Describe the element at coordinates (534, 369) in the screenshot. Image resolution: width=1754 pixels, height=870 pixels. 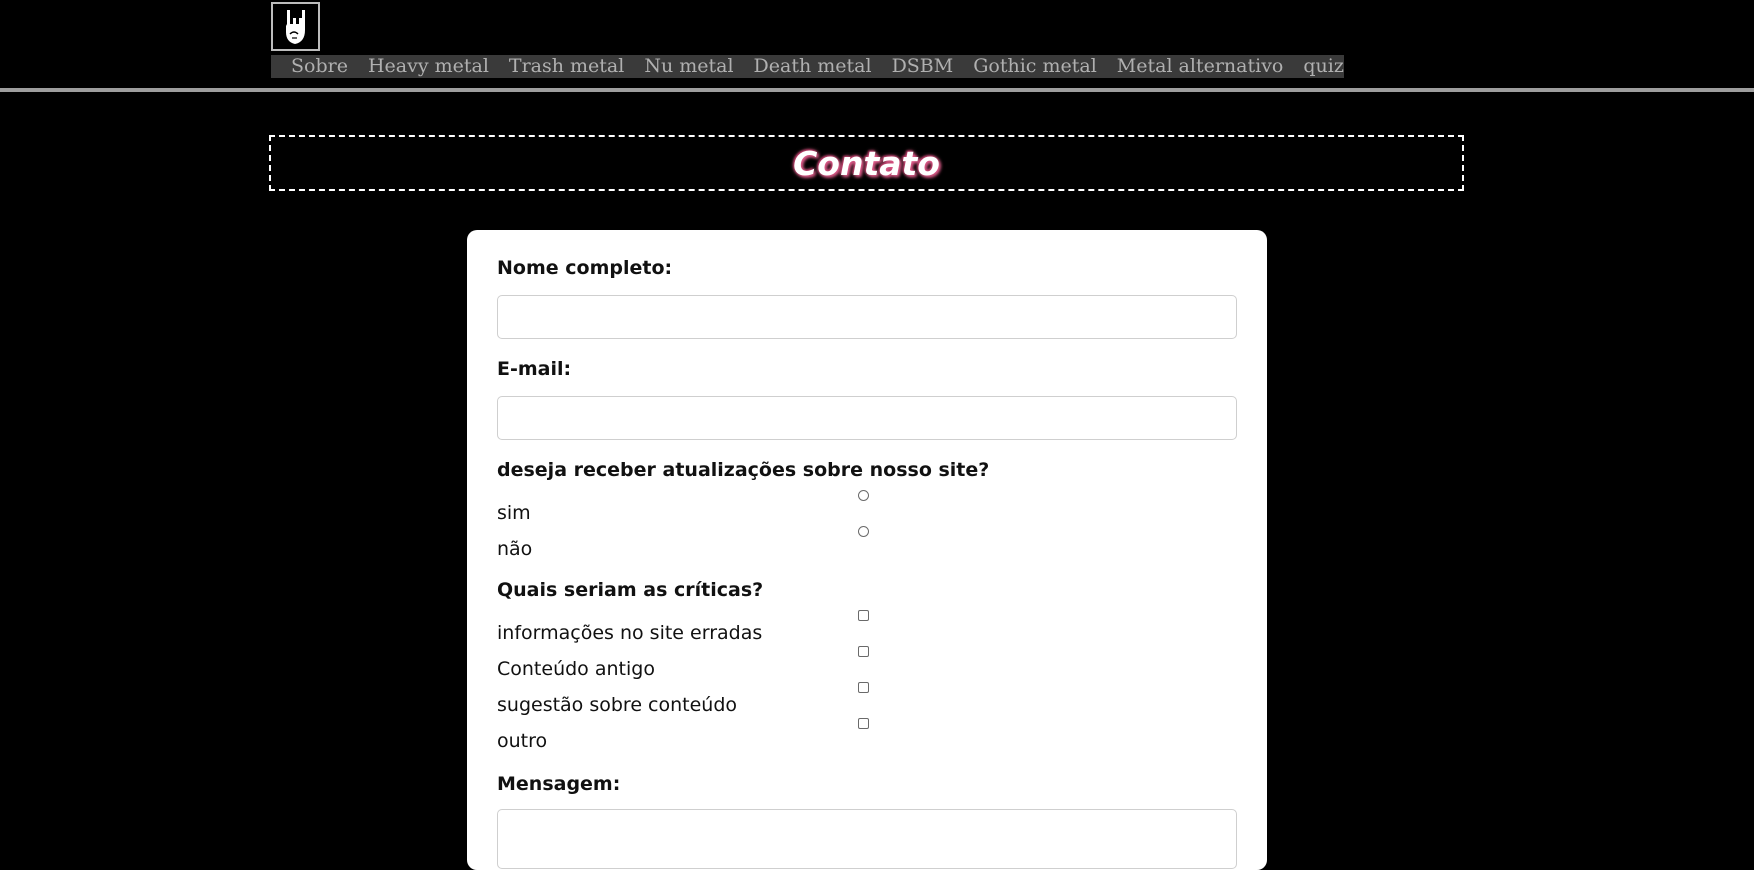
I see `email-label: E-mail:` at that location.